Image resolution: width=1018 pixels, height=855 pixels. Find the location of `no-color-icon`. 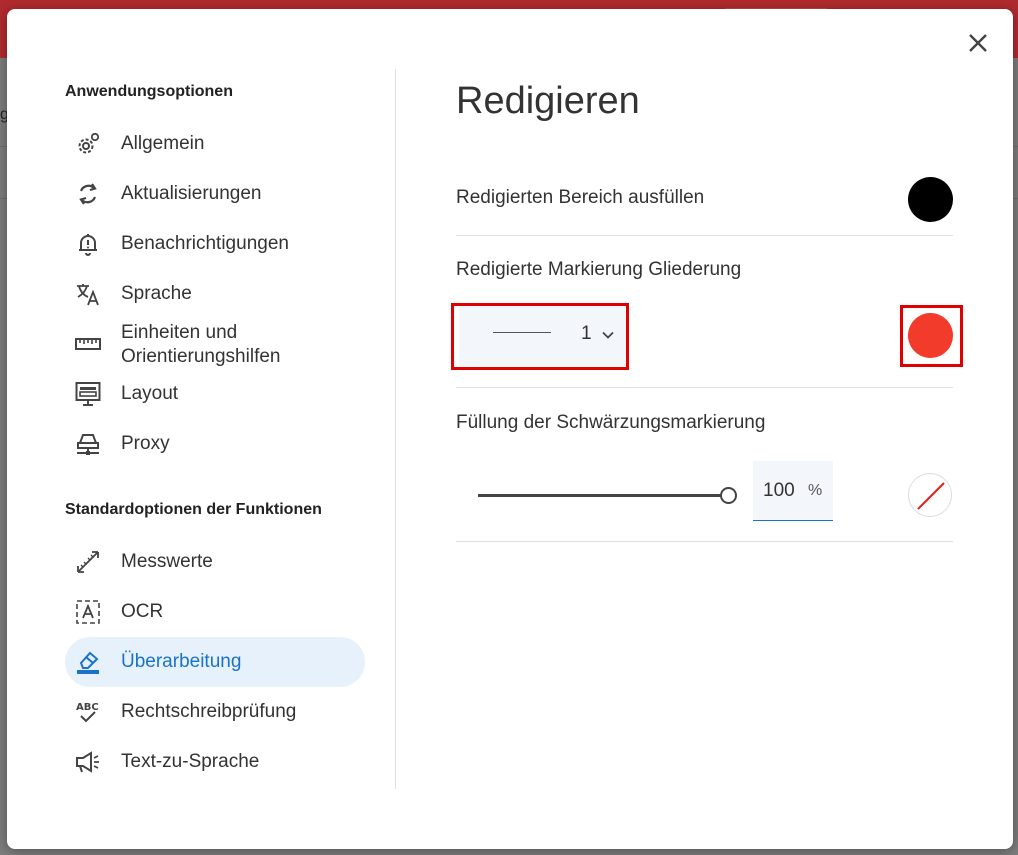

no-color-icon is located at coordinates (931, 496).